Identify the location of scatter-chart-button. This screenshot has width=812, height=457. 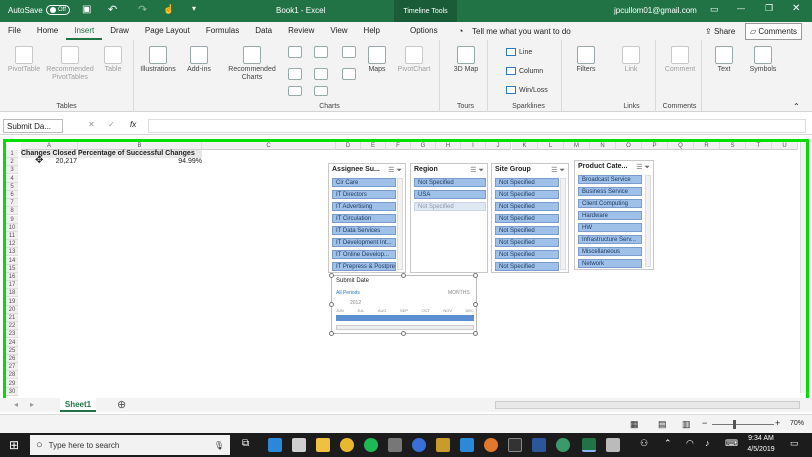
(321, 92).